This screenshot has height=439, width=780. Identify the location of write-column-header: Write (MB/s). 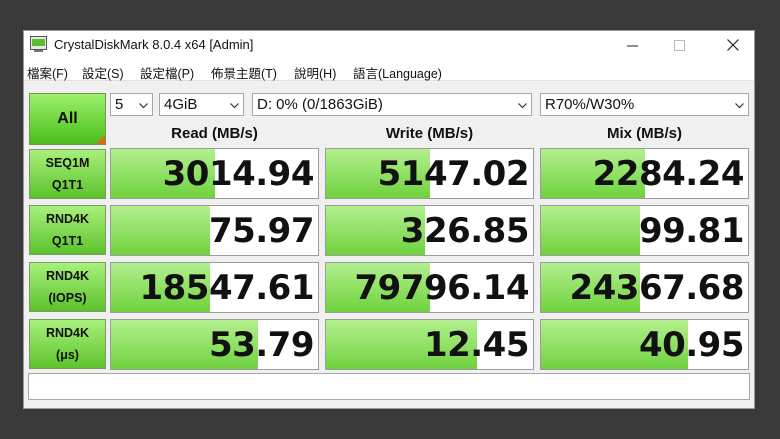
(429, 133).